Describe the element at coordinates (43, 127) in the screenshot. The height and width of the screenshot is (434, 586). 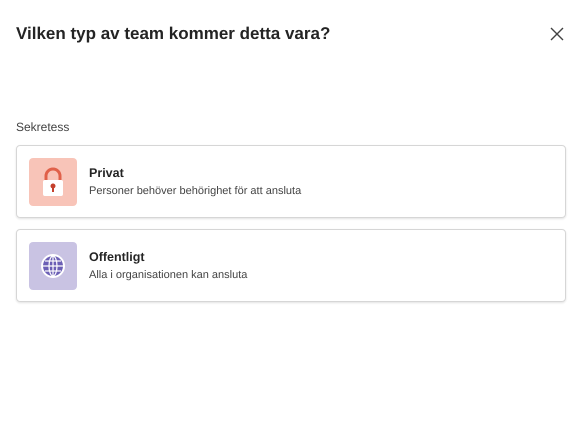
I see `section-label: Sekretess` at that location.